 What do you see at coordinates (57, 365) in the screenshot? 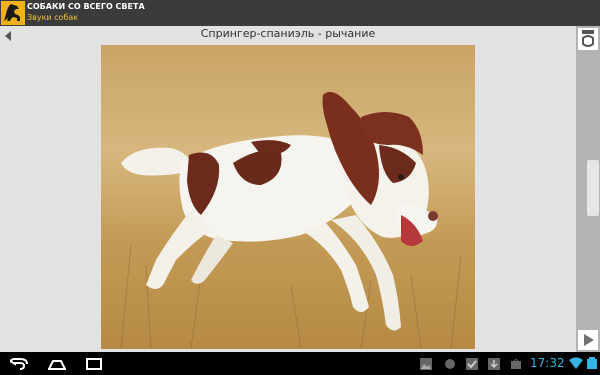
I see `home-nav-icon` at bounding box center [57, 365].